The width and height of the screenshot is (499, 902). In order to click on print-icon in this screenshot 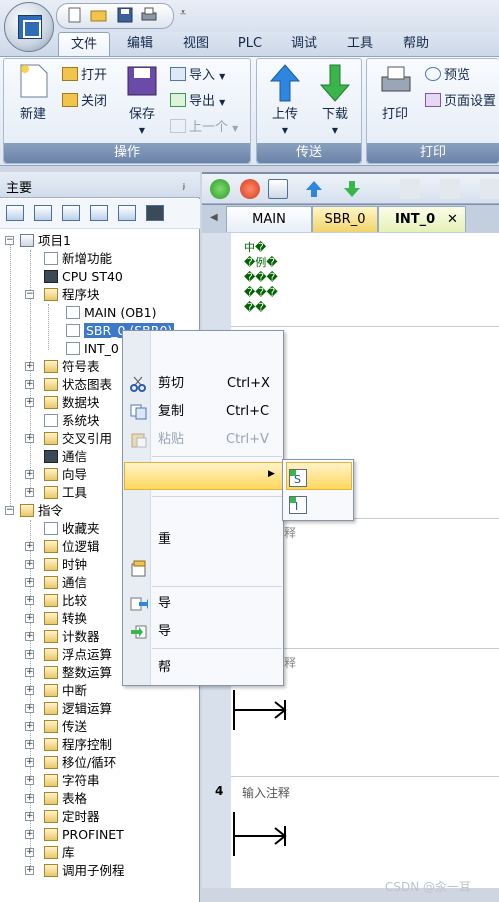, I will do `click(149, 15)`.